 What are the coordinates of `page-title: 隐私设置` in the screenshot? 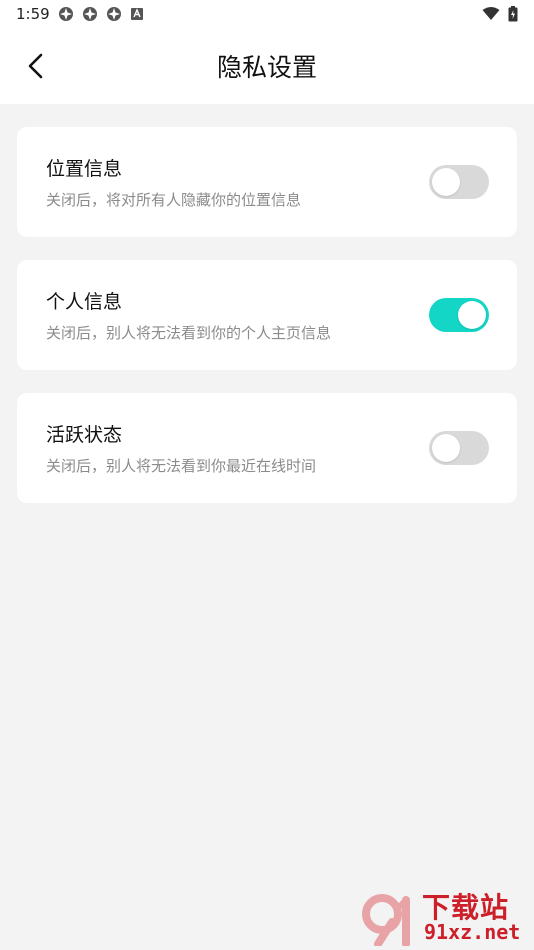 It's located at (266, 67).